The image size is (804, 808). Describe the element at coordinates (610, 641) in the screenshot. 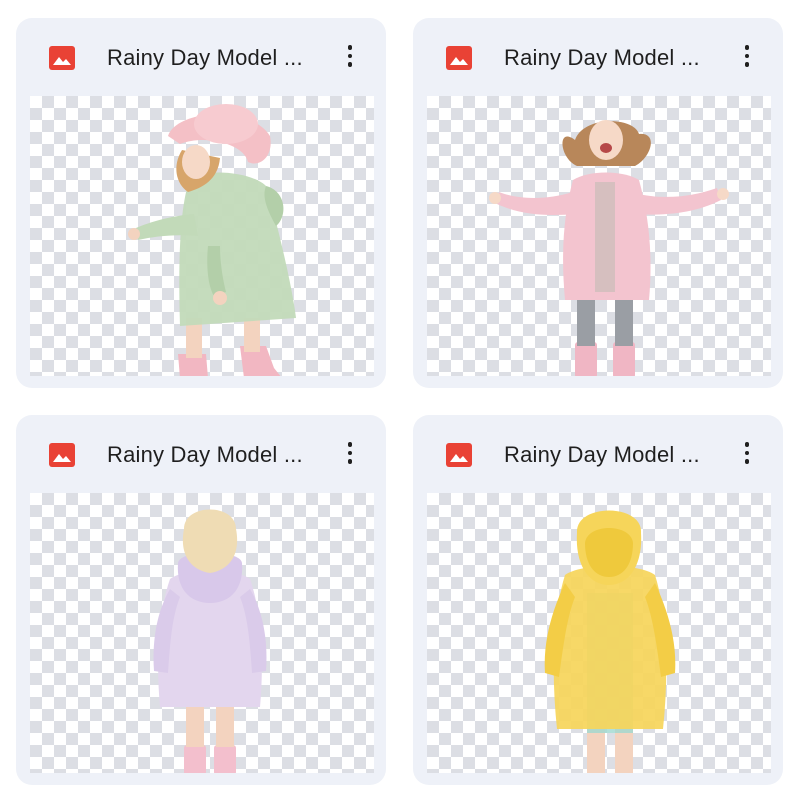

I see `child-yellow-raincoat-illustration` at that location.